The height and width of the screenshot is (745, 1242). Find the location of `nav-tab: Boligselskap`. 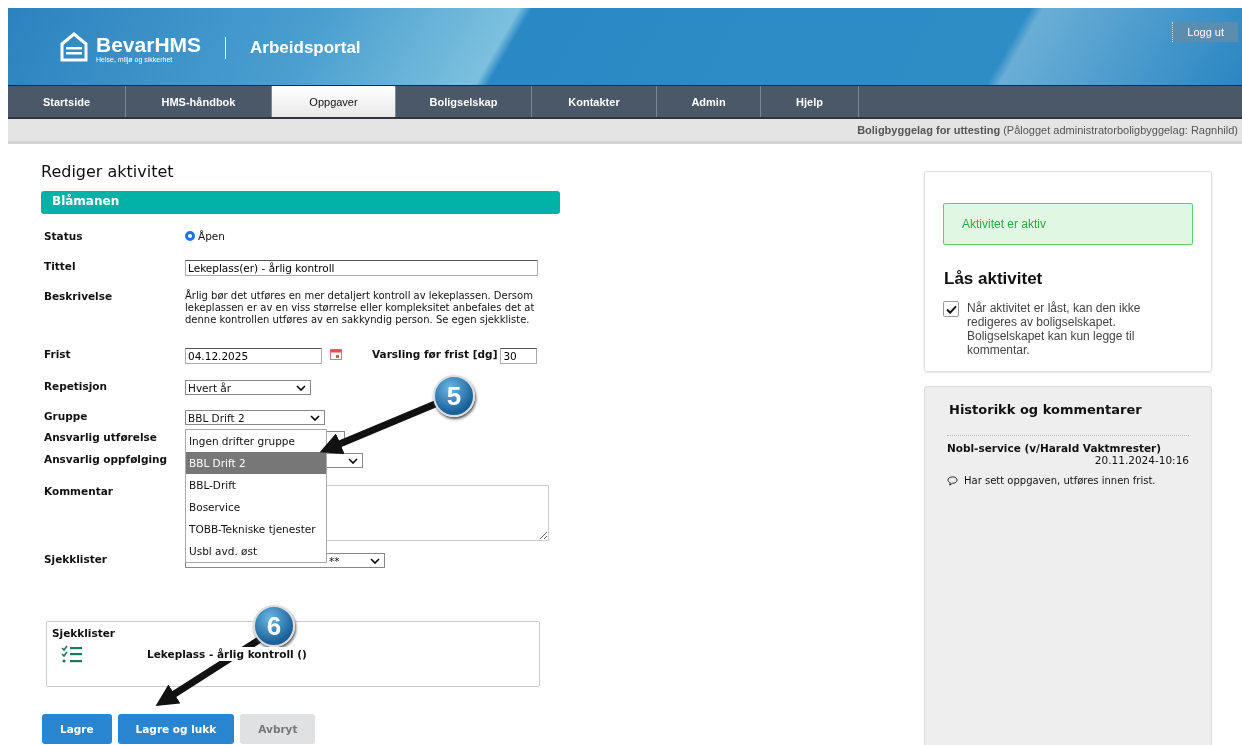

nav-tab: Boligselskap is located at coordinates (464, 101).